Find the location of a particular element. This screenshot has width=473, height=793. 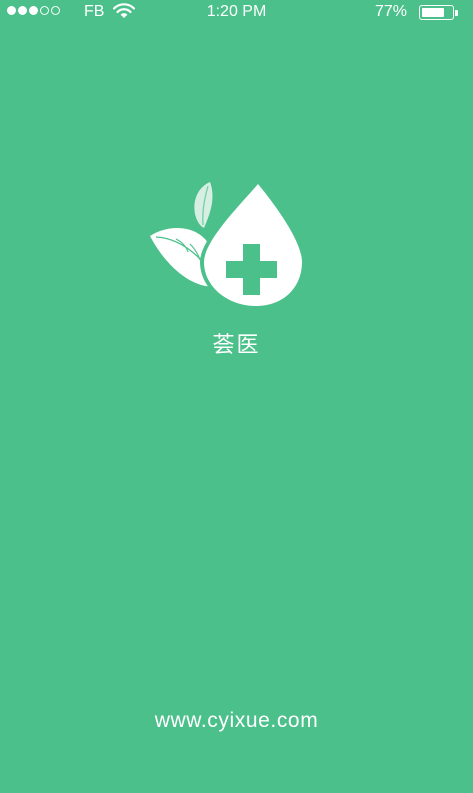

app-logo-icon is located at coordinates (228, 245).